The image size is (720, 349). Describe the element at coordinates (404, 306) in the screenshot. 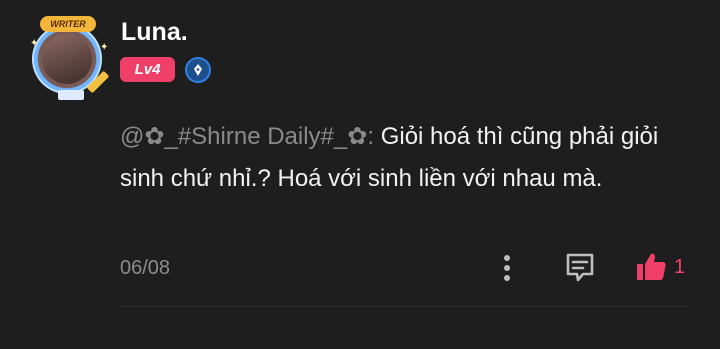

I see `divider` at that location.